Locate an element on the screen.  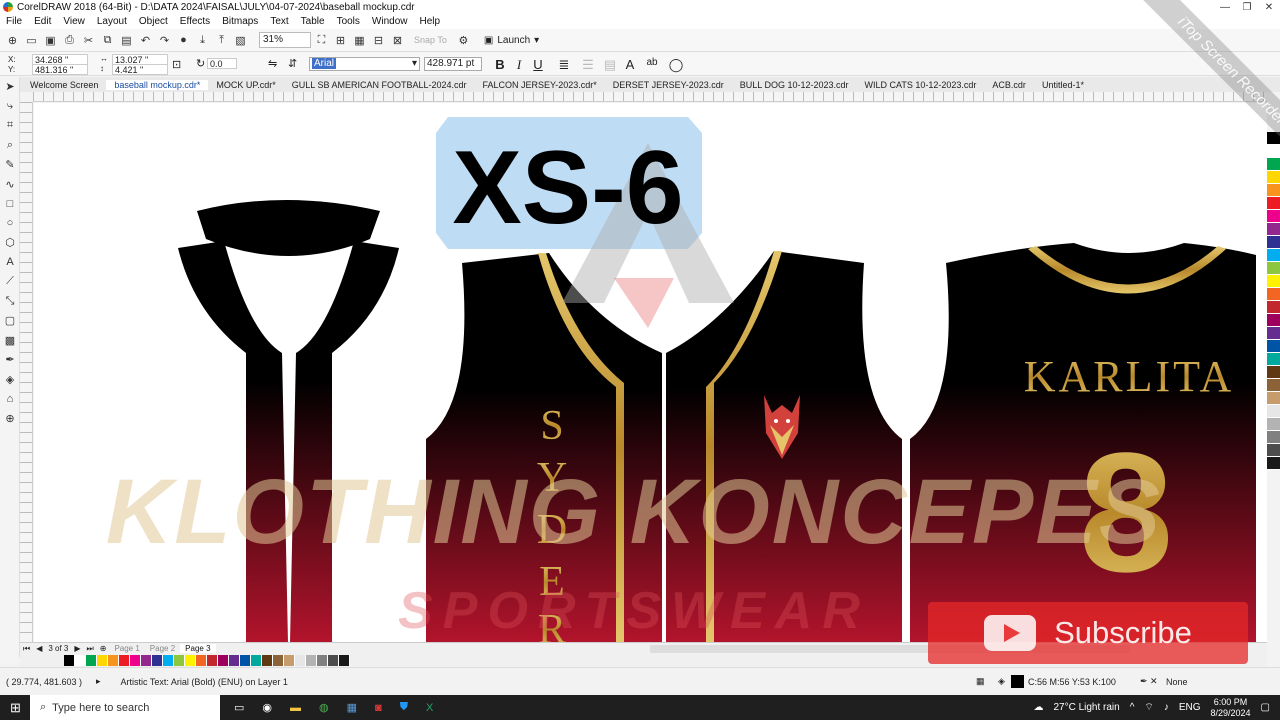
open-folder-icon: ▭ is located at coordinates (31, 40).